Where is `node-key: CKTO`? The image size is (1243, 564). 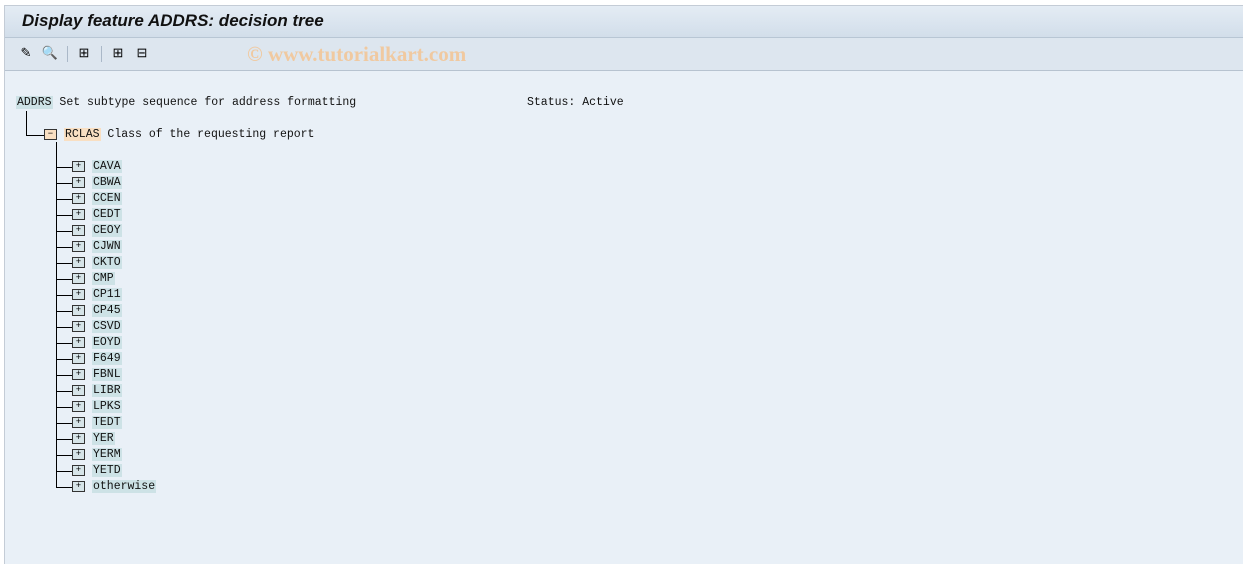
node-key: CKTO is located at coordinates (107, 262).